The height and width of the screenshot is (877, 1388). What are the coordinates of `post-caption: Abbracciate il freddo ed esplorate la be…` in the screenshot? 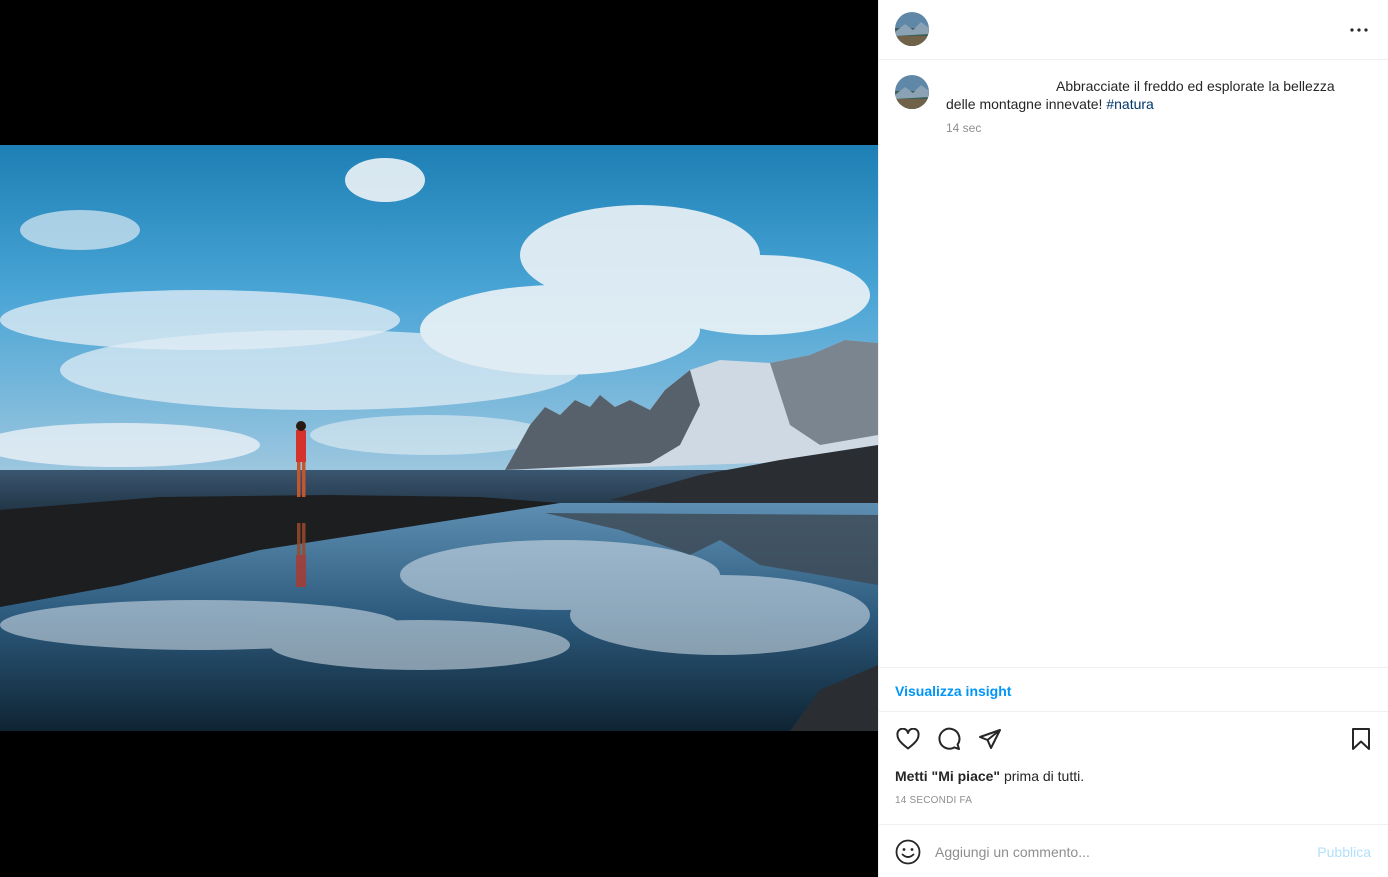 It's located at (1156, 95).